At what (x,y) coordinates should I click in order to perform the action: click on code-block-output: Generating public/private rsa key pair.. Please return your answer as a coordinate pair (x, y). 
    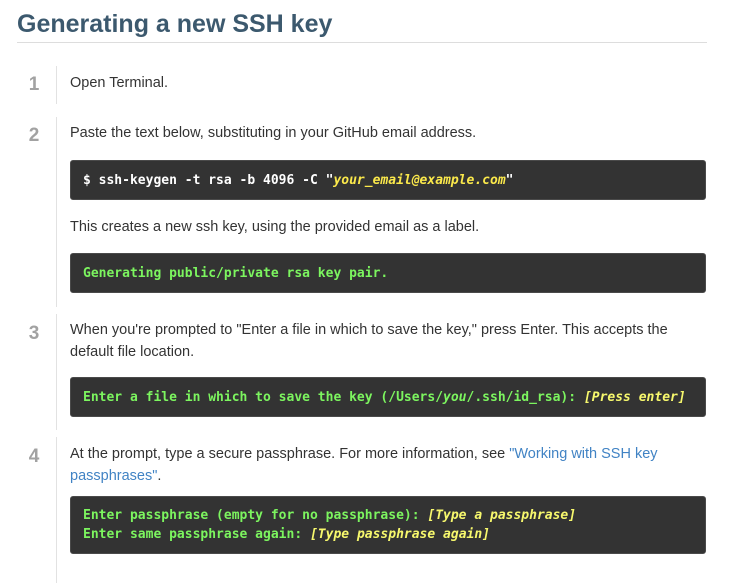
    Looking at the image, I should click on (388, 273).